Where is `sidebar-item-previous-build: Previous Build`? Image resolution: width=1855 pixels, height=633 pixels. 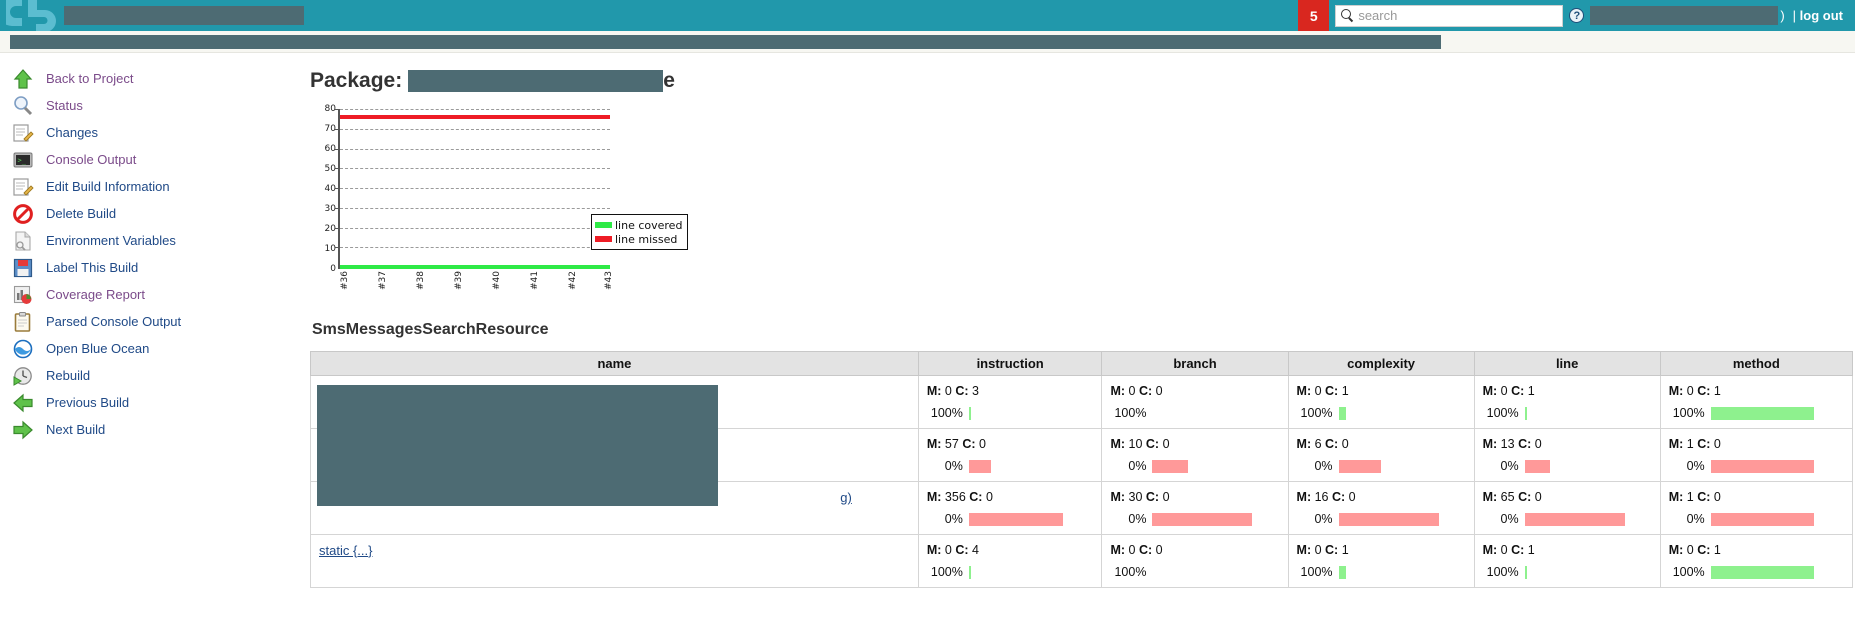
sidebar-item-previous-build: Previous Build is located at coordinates (150, 402).